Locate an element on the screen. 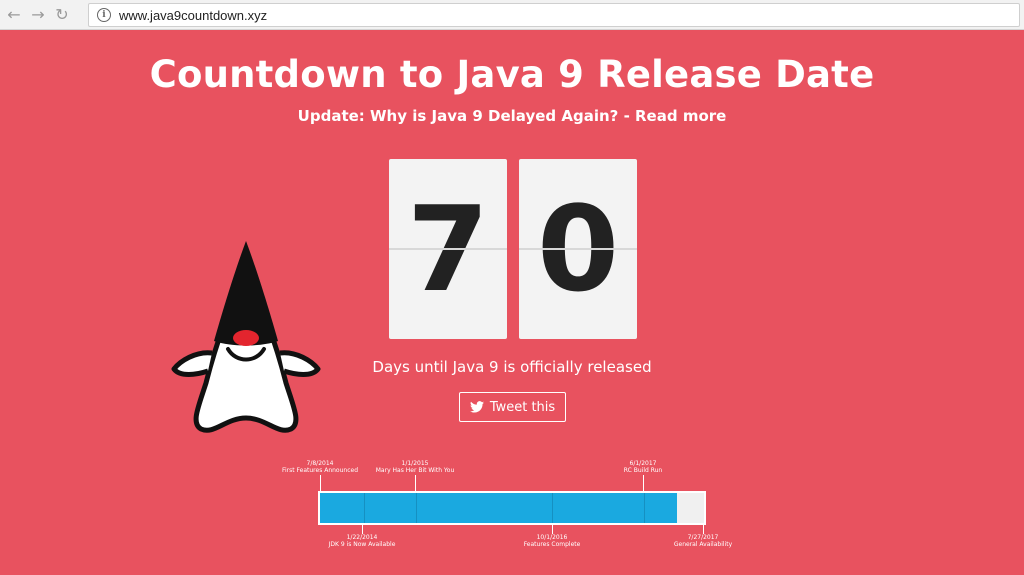  release-timeline-bar is located at coordinates (512, 508).